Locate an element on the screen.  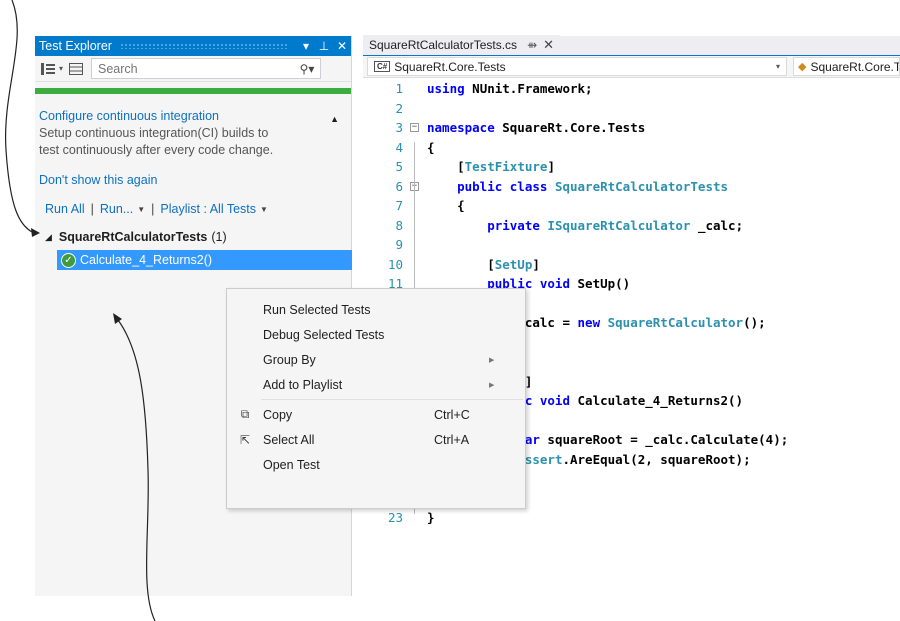
code-line: 6 public class SquareRtCalculatorTests is located at coordinates (631, 187).